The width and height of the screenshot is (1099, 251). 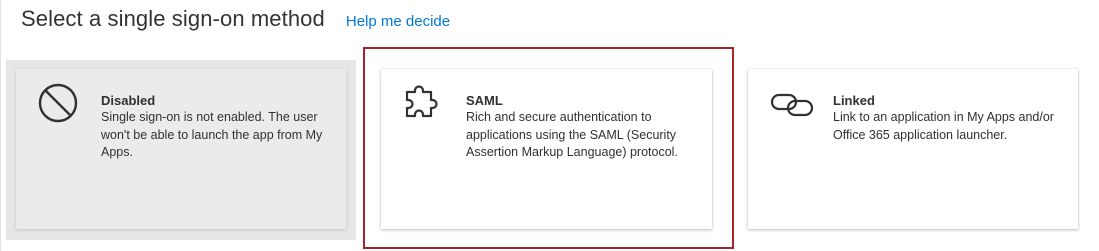 I want to click on left-border, so click(x=0, y=125).